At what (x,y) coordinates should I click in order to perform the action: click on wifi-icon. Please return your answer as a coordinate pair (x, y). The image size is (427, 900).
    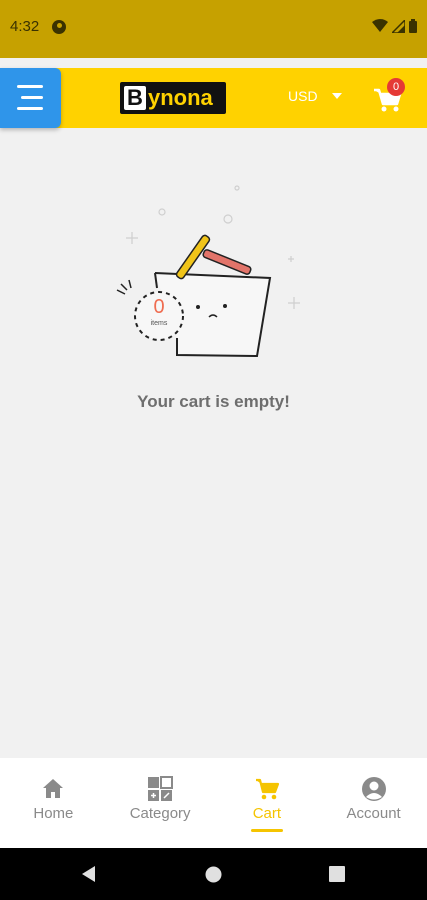
    Looking at the image, I should click on (380, 25).